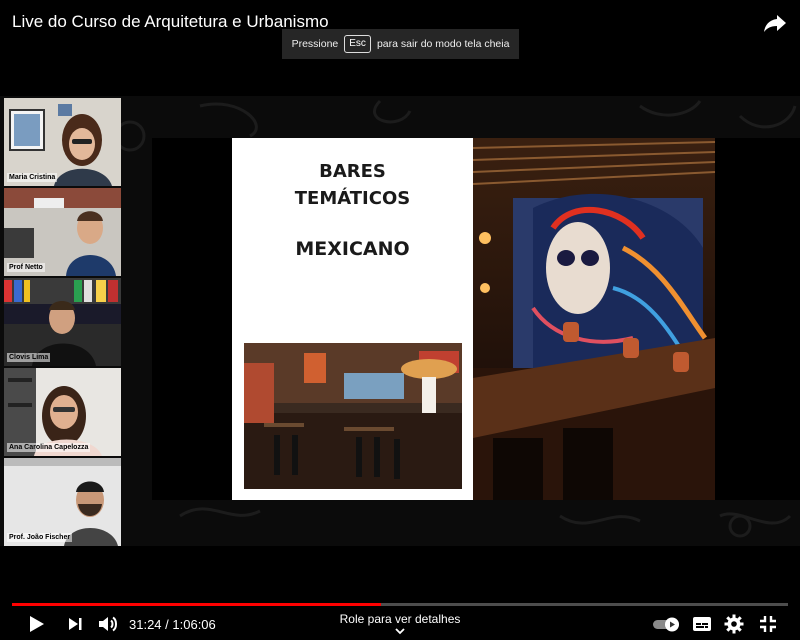  Describe the element at coordinates (400, 619) in the screenshot. I see `swipe-hint: Role para ver detalhes` at that location.